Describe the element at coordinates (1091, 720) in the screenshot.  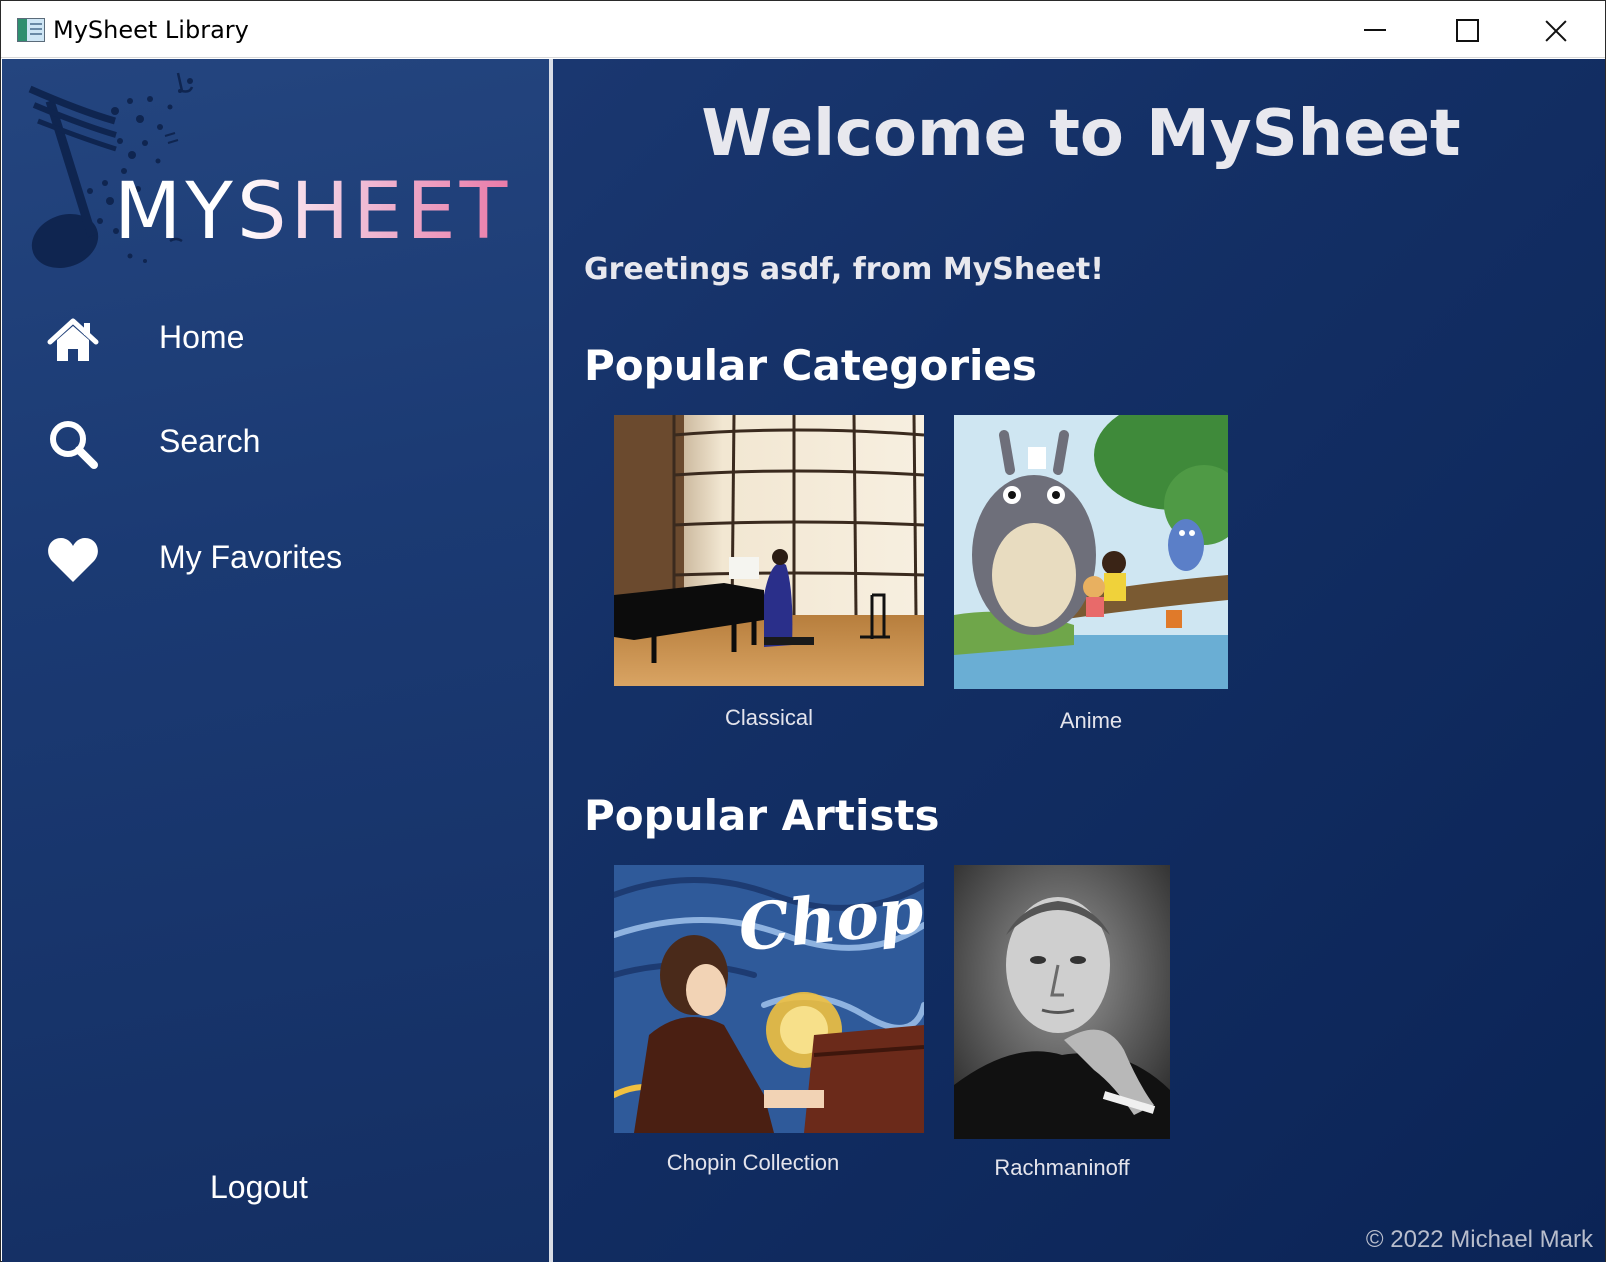
I see `category-label: Anime` at that location.